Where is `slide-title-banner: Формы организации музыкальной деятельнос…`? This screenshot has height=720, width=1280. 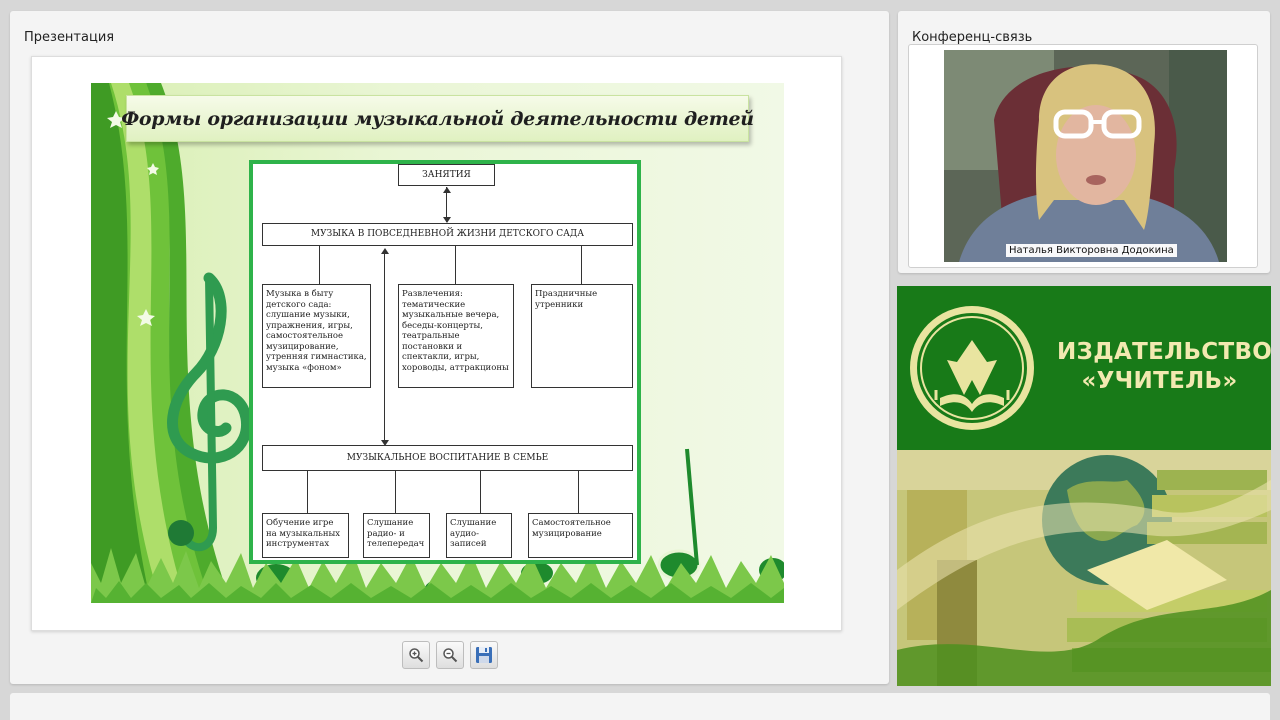 slide-title-banner: Формы организации музыкальной деятельнос… is located at coordinates (437, 118).